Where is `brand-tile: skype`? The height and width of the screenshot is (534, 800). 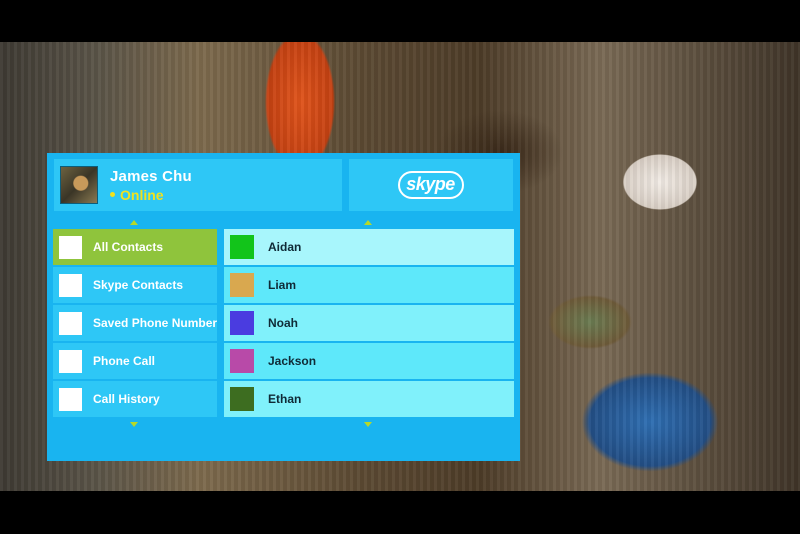 brand-tile: skype is located at coordinates (431, 185).